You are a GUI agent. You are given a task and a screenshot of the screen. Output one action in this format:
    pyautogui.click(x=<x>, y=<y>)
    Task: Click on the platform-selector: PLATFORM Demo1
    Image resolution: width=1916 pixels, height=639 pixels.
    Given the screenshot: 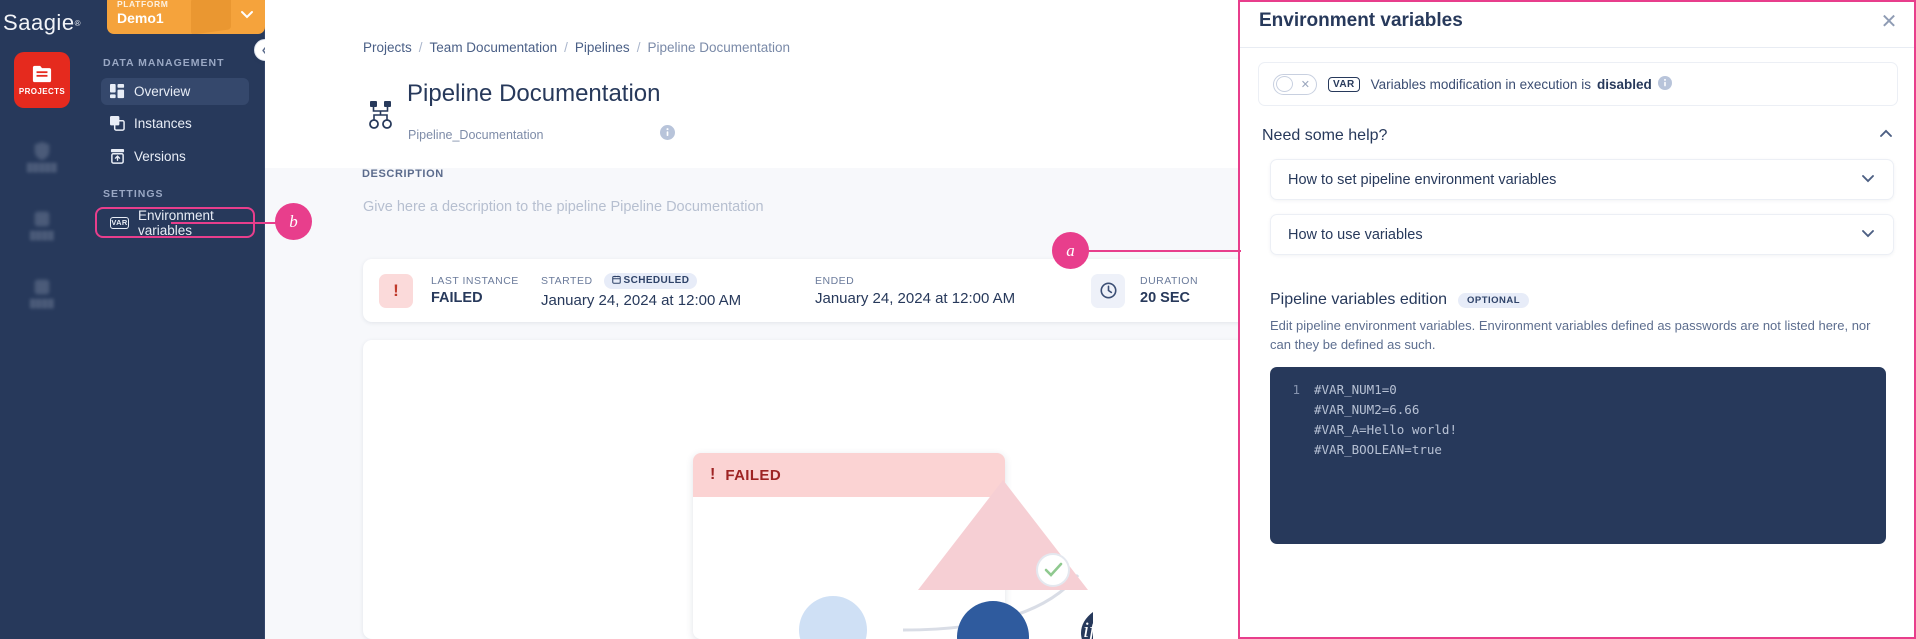 What is the action you would take?
    pyautogui.click(x=186, y=17)
    